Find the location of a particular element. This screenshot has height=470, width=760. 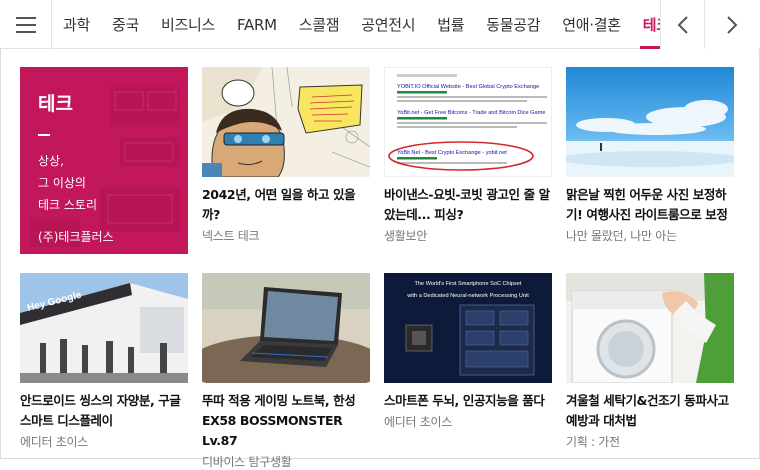

tab-law: 법률 is located at coordinates (450, 24).